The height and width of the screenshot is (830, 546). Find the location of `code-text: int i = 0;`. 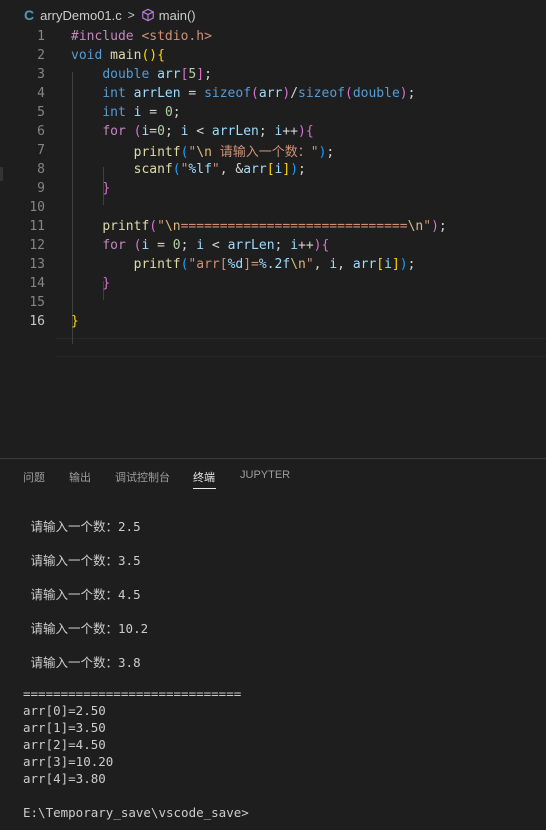

code-text: int i = 0; is located at coordinates (141, 112).